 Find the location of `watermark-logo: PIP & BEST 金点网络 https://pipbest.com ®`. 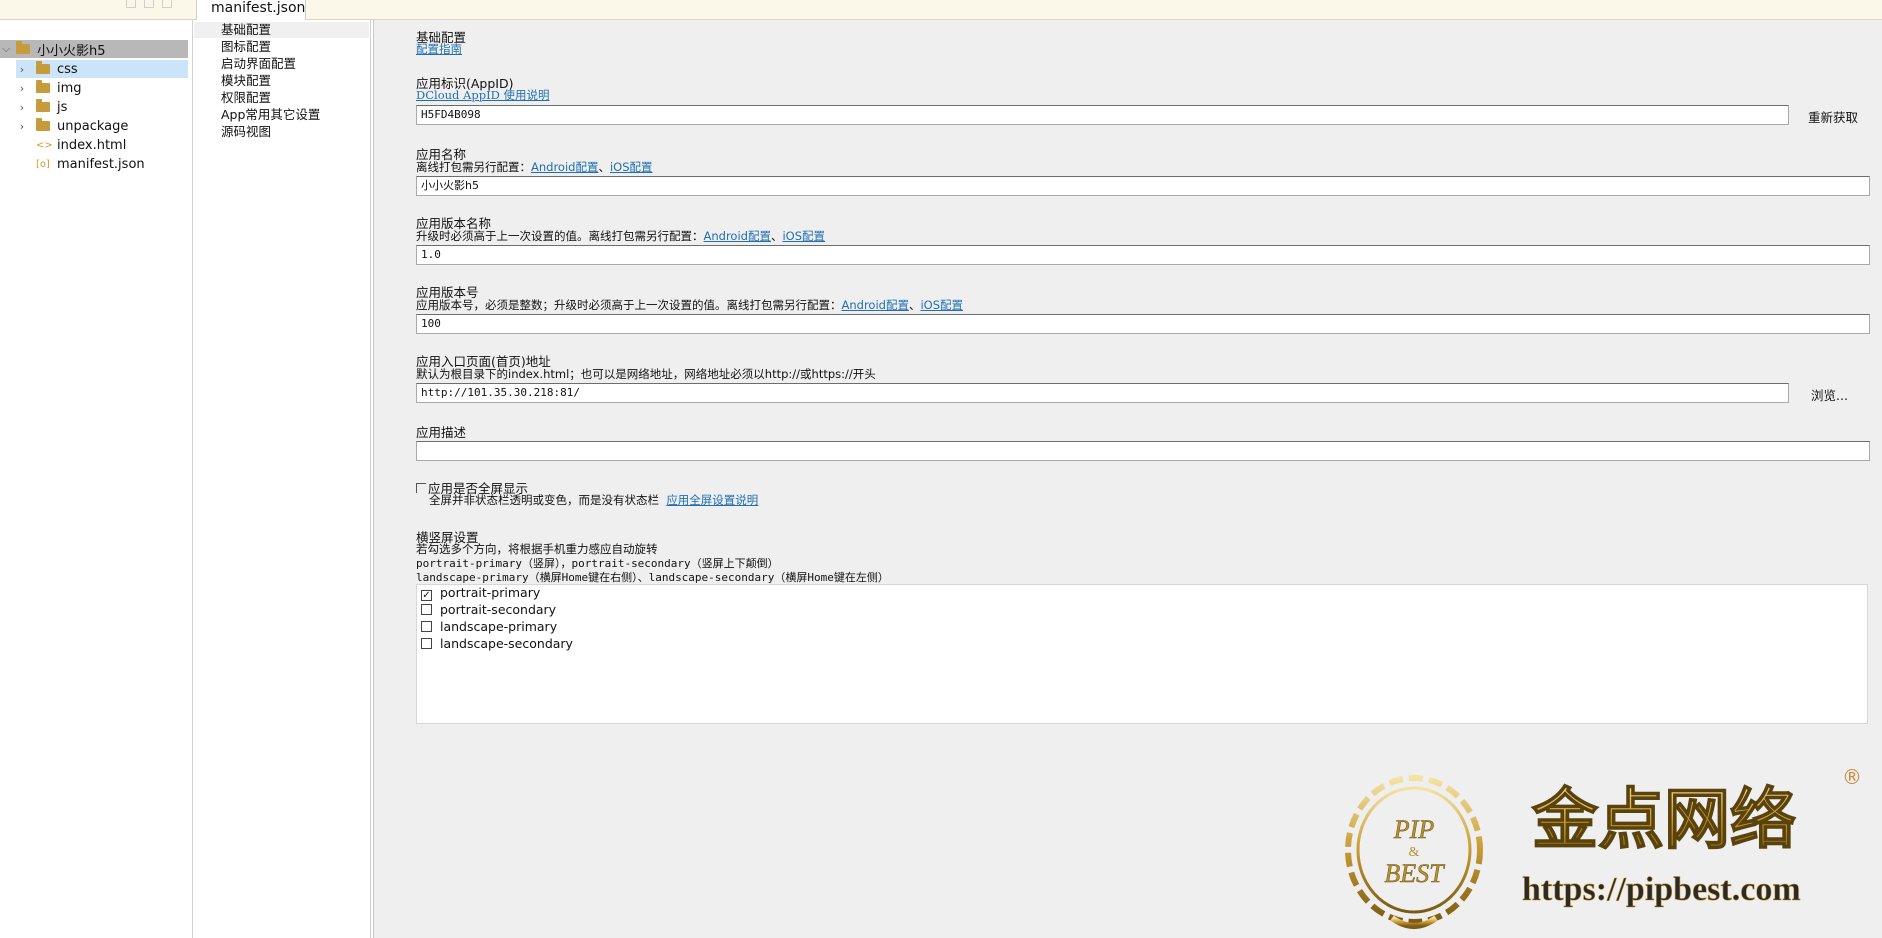

watermark-logo: PIP & BEST 金点网络 https://pipbest.com ® is located at coordinates (1603, 847).